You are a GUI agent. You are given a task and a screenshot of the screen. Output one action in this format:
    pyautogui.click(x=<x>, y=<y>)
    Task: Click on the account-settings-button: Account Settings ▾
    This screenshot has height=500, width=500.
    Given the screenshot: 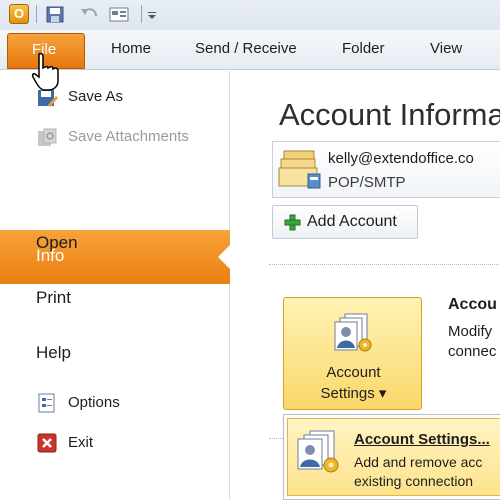 What is the action you would take?
    pyautogui.click(x=352, y=353)
    